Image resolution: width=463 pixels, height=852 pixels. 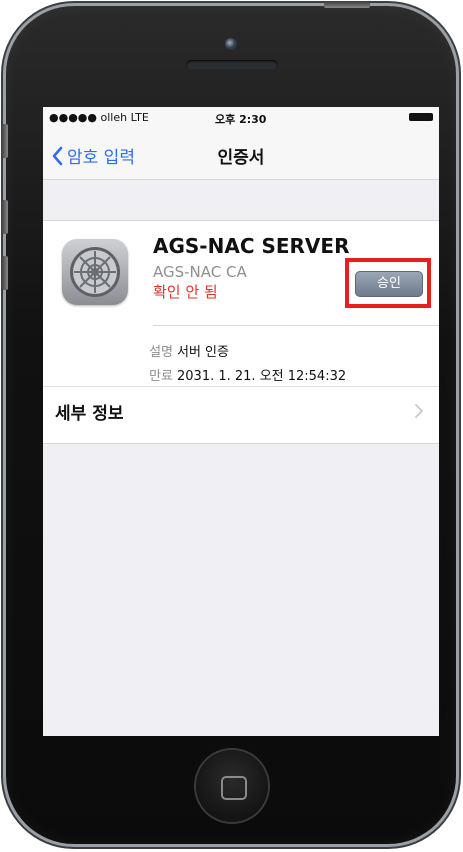 I want to click on section-spacer, so click(x=241, y=200).